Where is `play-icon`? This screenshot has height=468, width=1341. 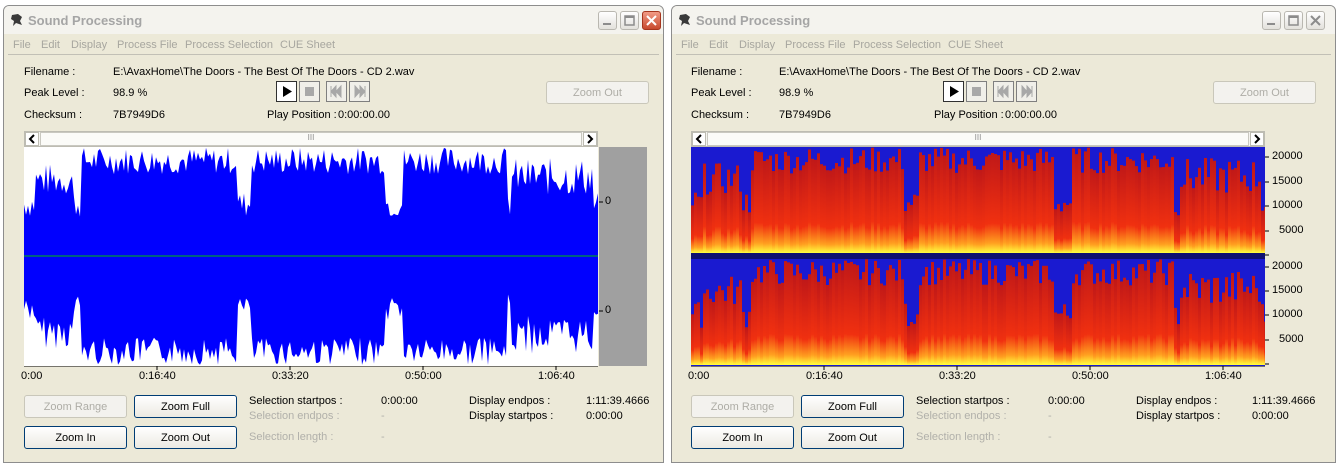
play-icon is located at coordinates (287, 91).